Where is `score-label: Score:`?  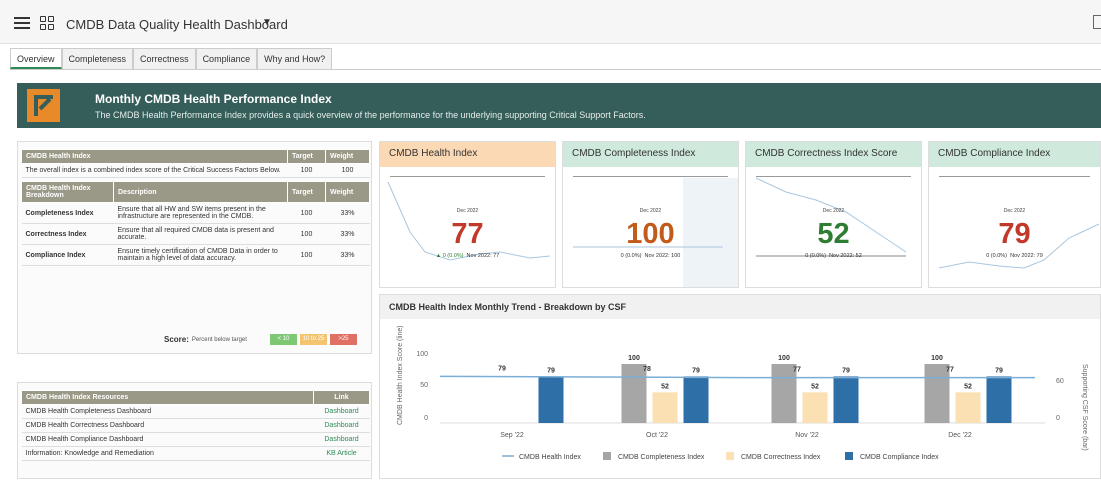 score-label: Score: is located at coordinates (176, 339).